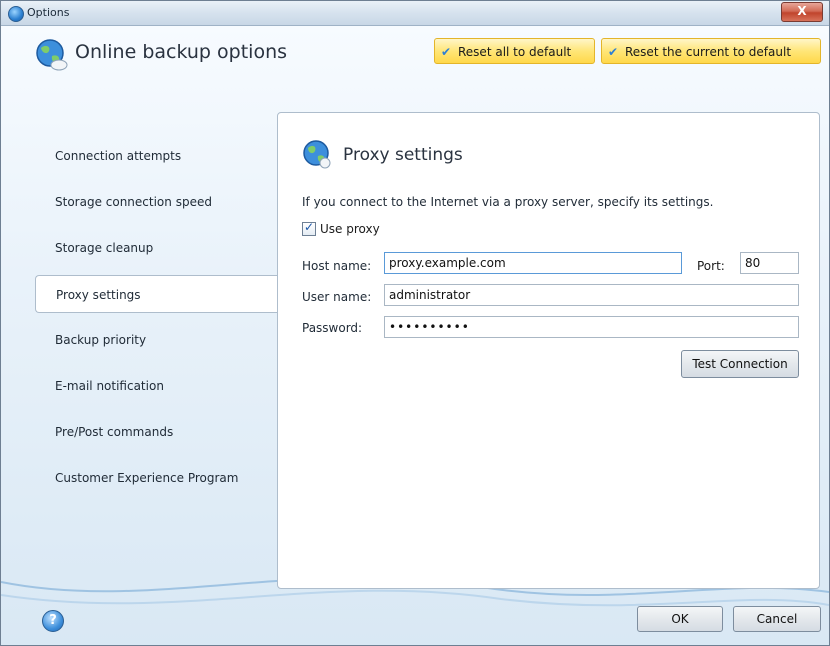 The image size is (830, 646). What do you see at coordinates (350, 228) in the screenshot?
I see `use-proxy-label: Use proxy` at bounding box center [350, 228].